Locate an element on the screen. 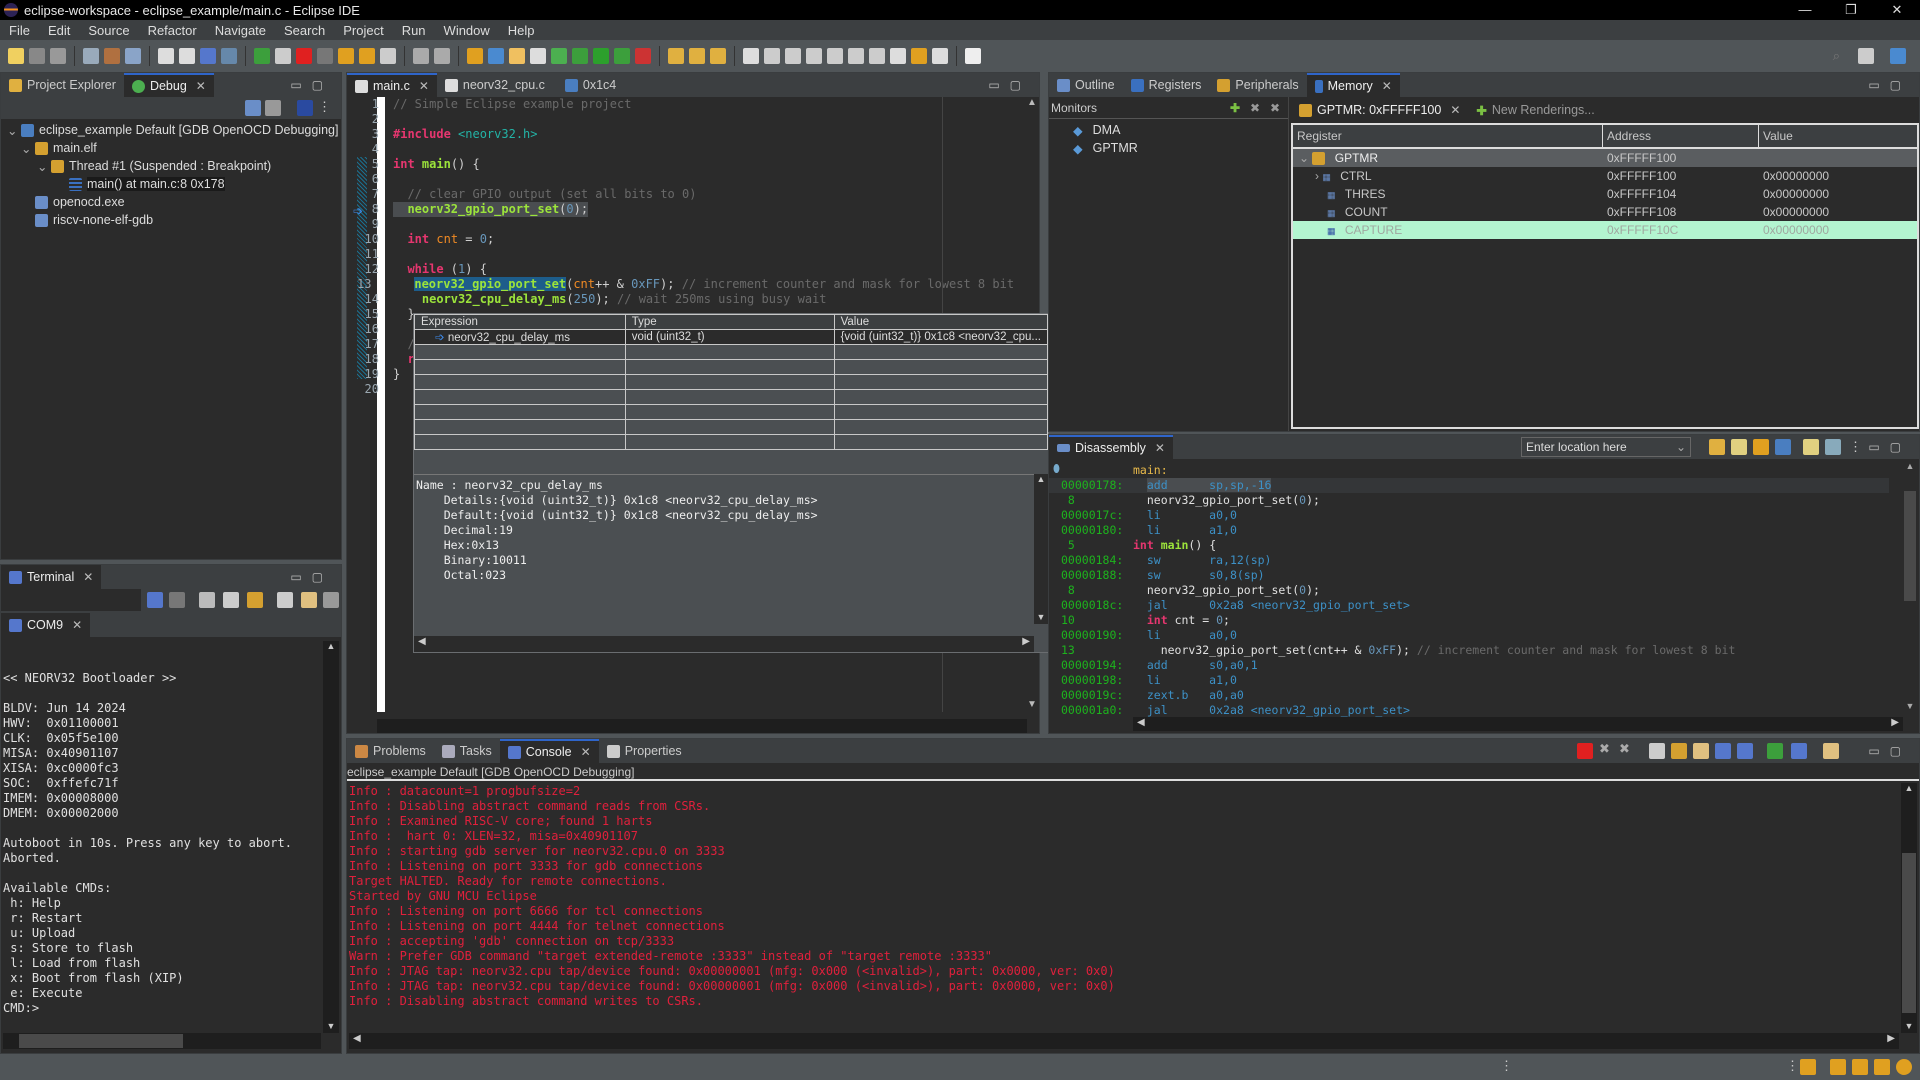 Image resolution: width=1920 pixels, height=1080 pixels. drop-to-frame-icon is located at coordinates (442, 56).